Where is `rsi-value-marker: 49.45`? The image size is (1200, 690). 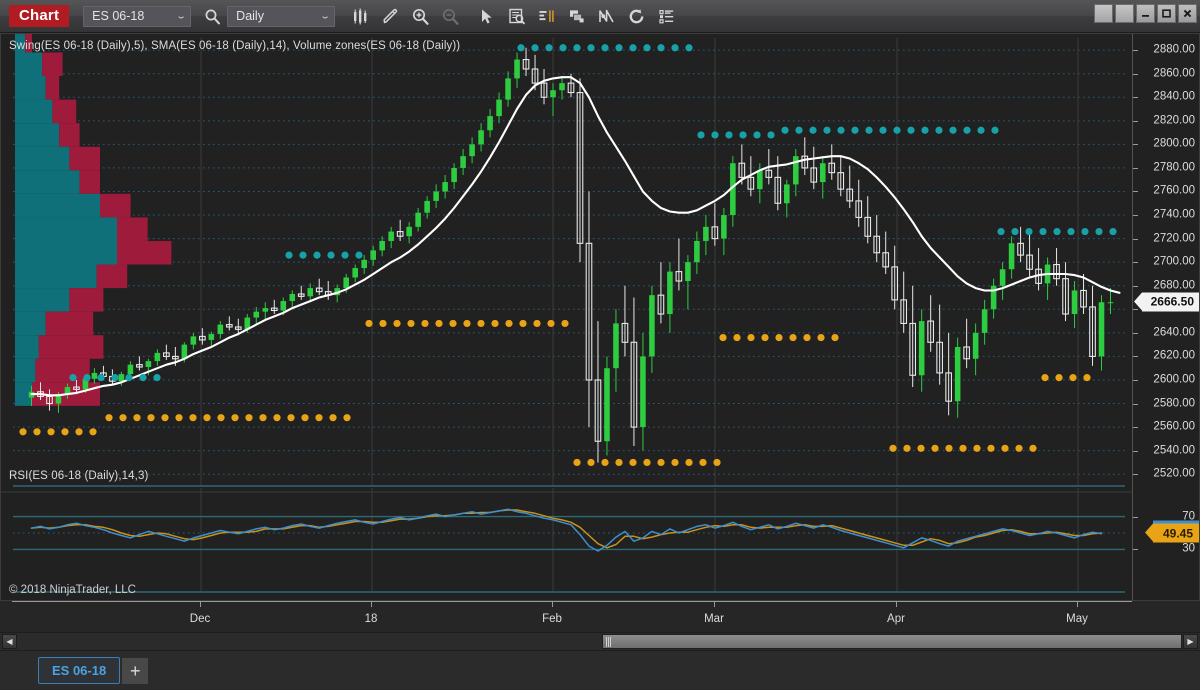
rsi-value-marker: 49.45 is located at coordinates (1172, 531).